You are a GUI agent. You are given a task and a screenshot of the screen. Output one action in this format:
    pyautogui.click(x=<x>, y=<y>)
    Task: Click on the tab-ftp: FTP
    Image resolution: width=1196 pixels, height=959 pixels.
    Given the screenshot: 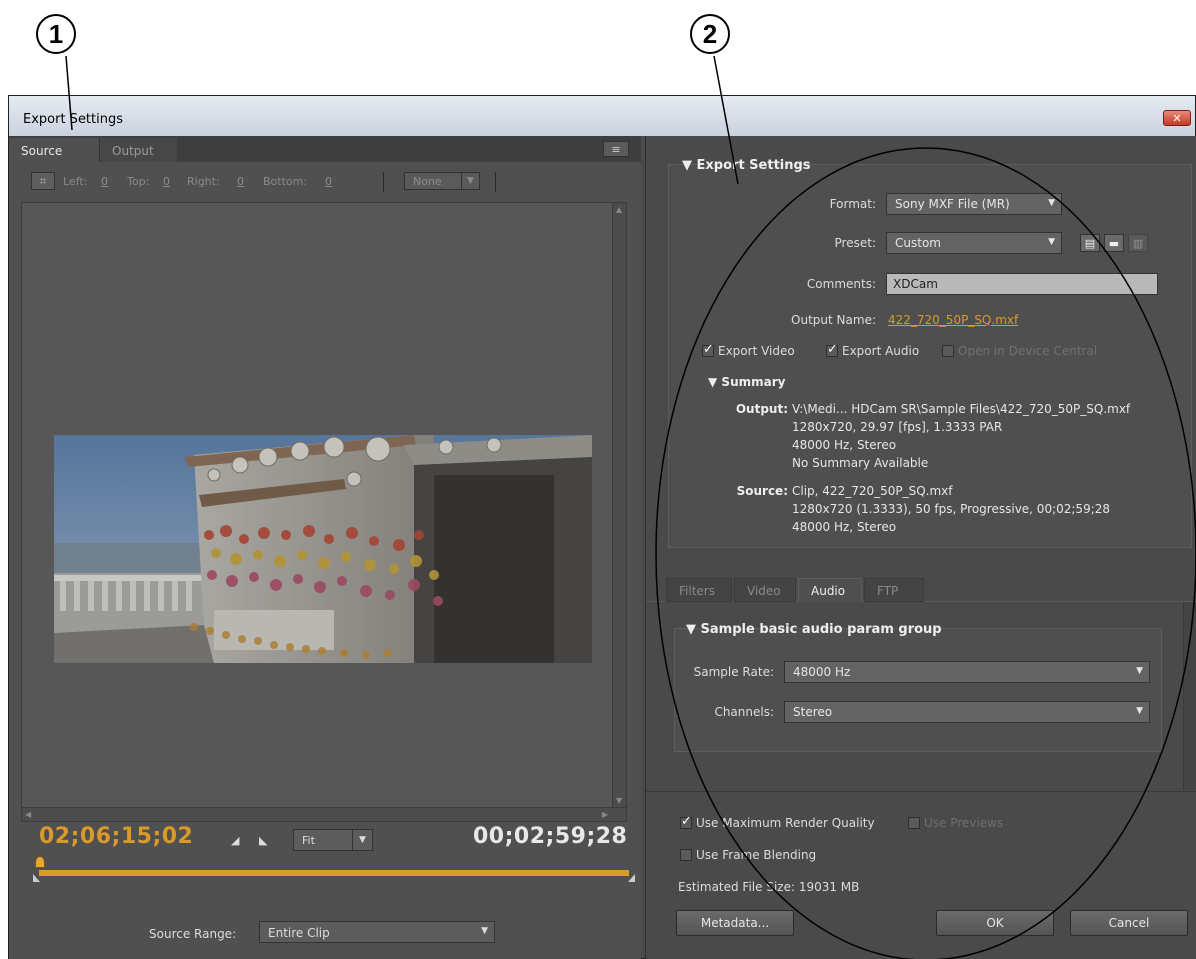 What is the action you would take?
    pyautogui.click(x=894, y=590)
    